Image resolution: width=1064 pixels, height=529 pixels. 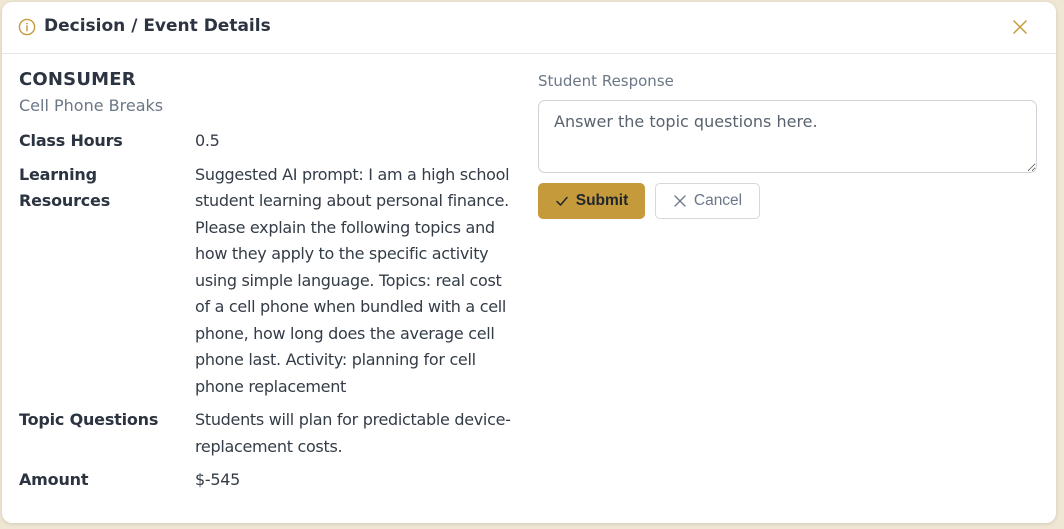 I want to click on detail-label: Amount, so click(x=54, y=479).